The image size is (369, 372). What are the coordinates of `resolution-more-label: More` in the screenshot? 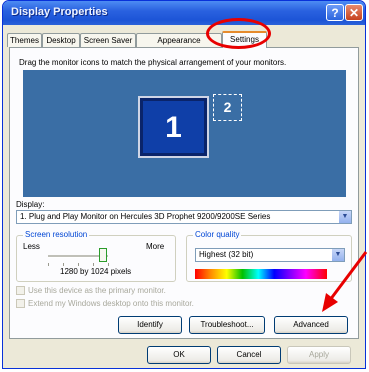 It's located at (155, 246).